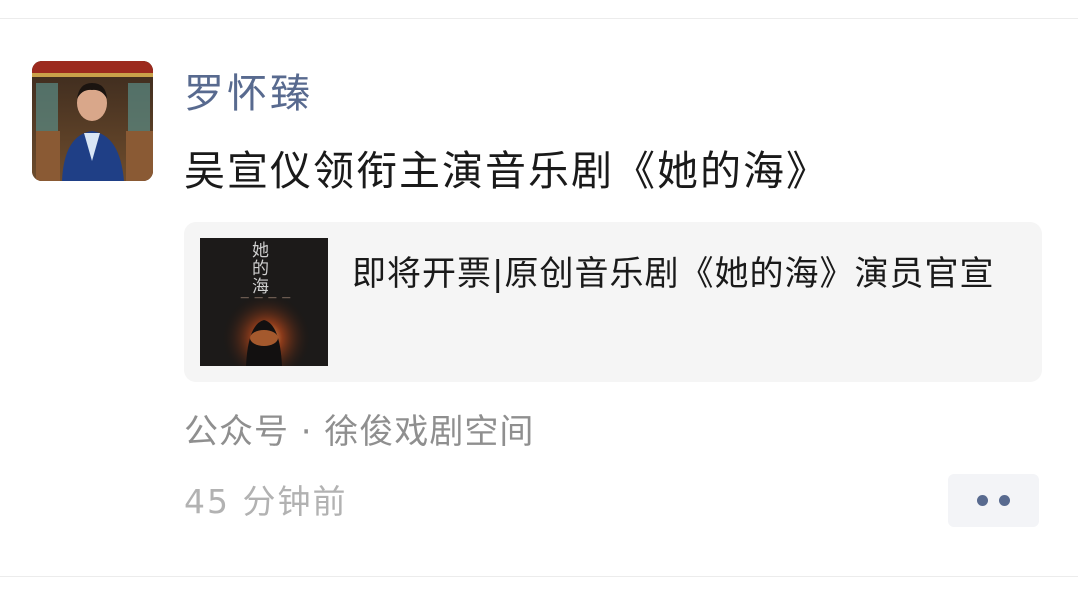 The height and width of the screenshot is (590, 1078). Describe the element at coordinates (264, 302) in the screenshot. I see `article-thumbnail: — — — — 她的海` at that location.